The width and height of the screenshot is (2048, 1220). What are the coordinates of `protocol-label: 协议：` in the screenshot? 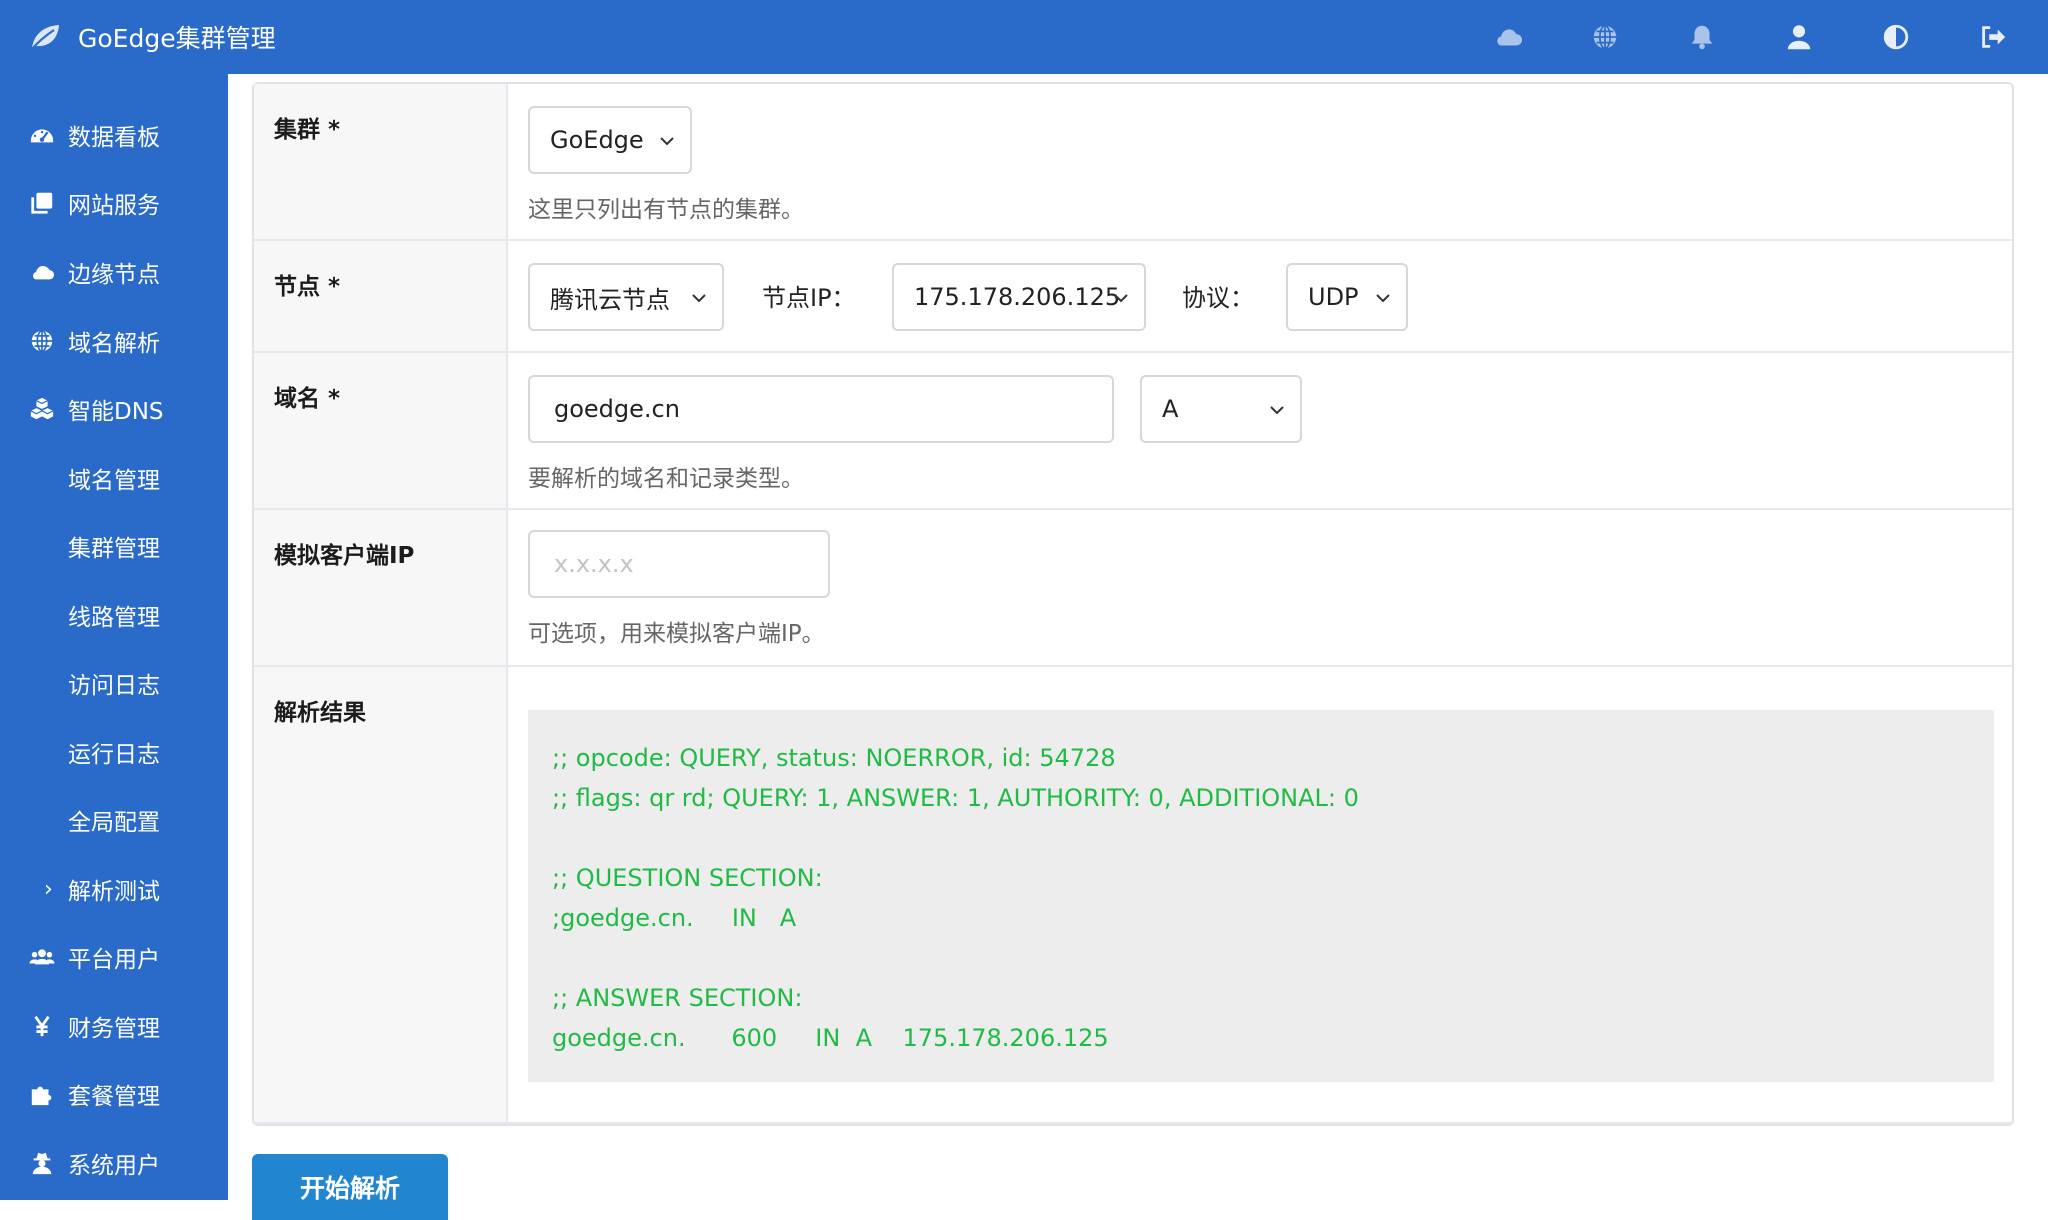 It's located at (1218, 298).